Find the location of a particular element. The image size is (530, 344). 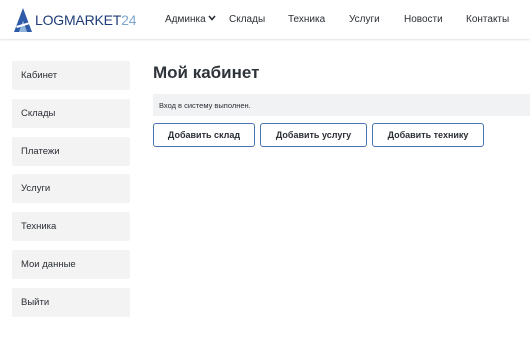

nav-item-admin: Админка is located at coordinates (190, 20).